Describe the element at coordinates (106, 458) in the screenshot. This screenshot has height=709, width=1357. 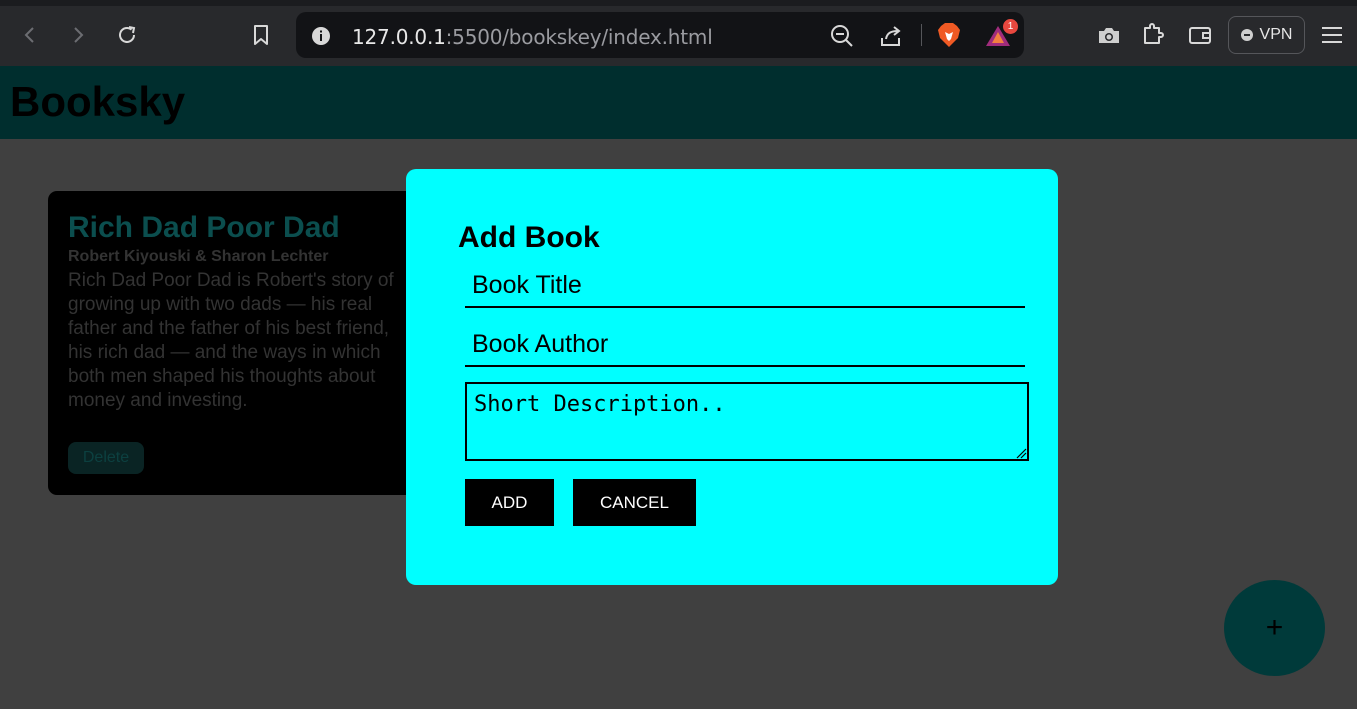
I see `delete-button: Delete` at that location.